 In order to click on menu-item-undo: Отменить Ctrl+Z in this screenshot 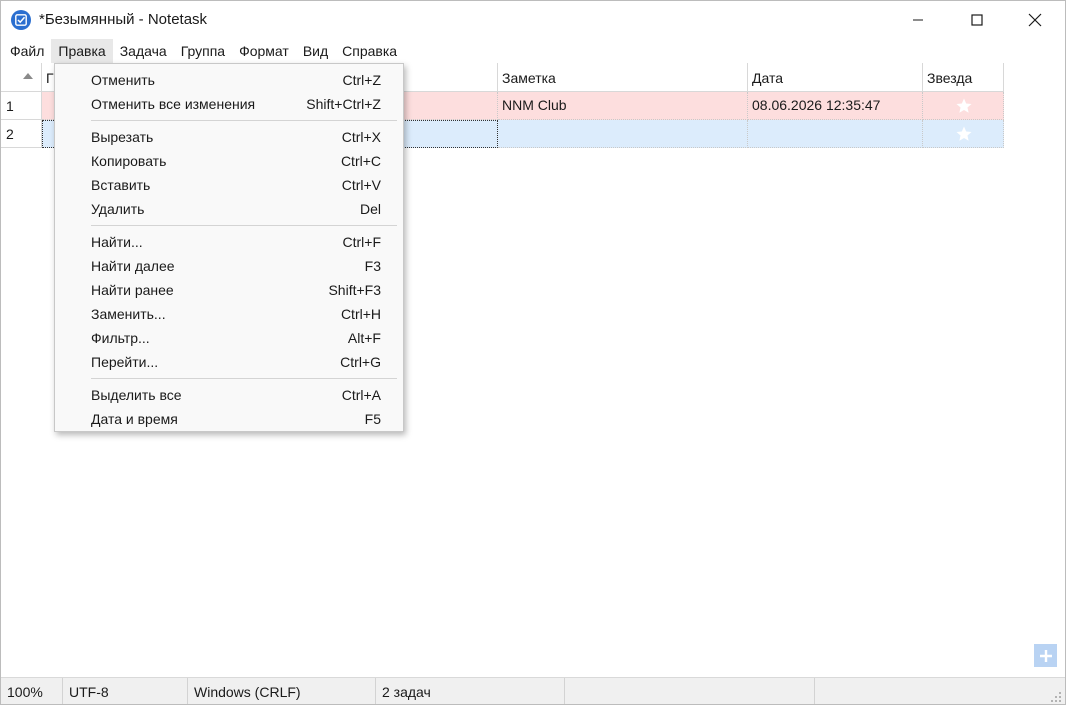, I will do `click(229, 80)`.